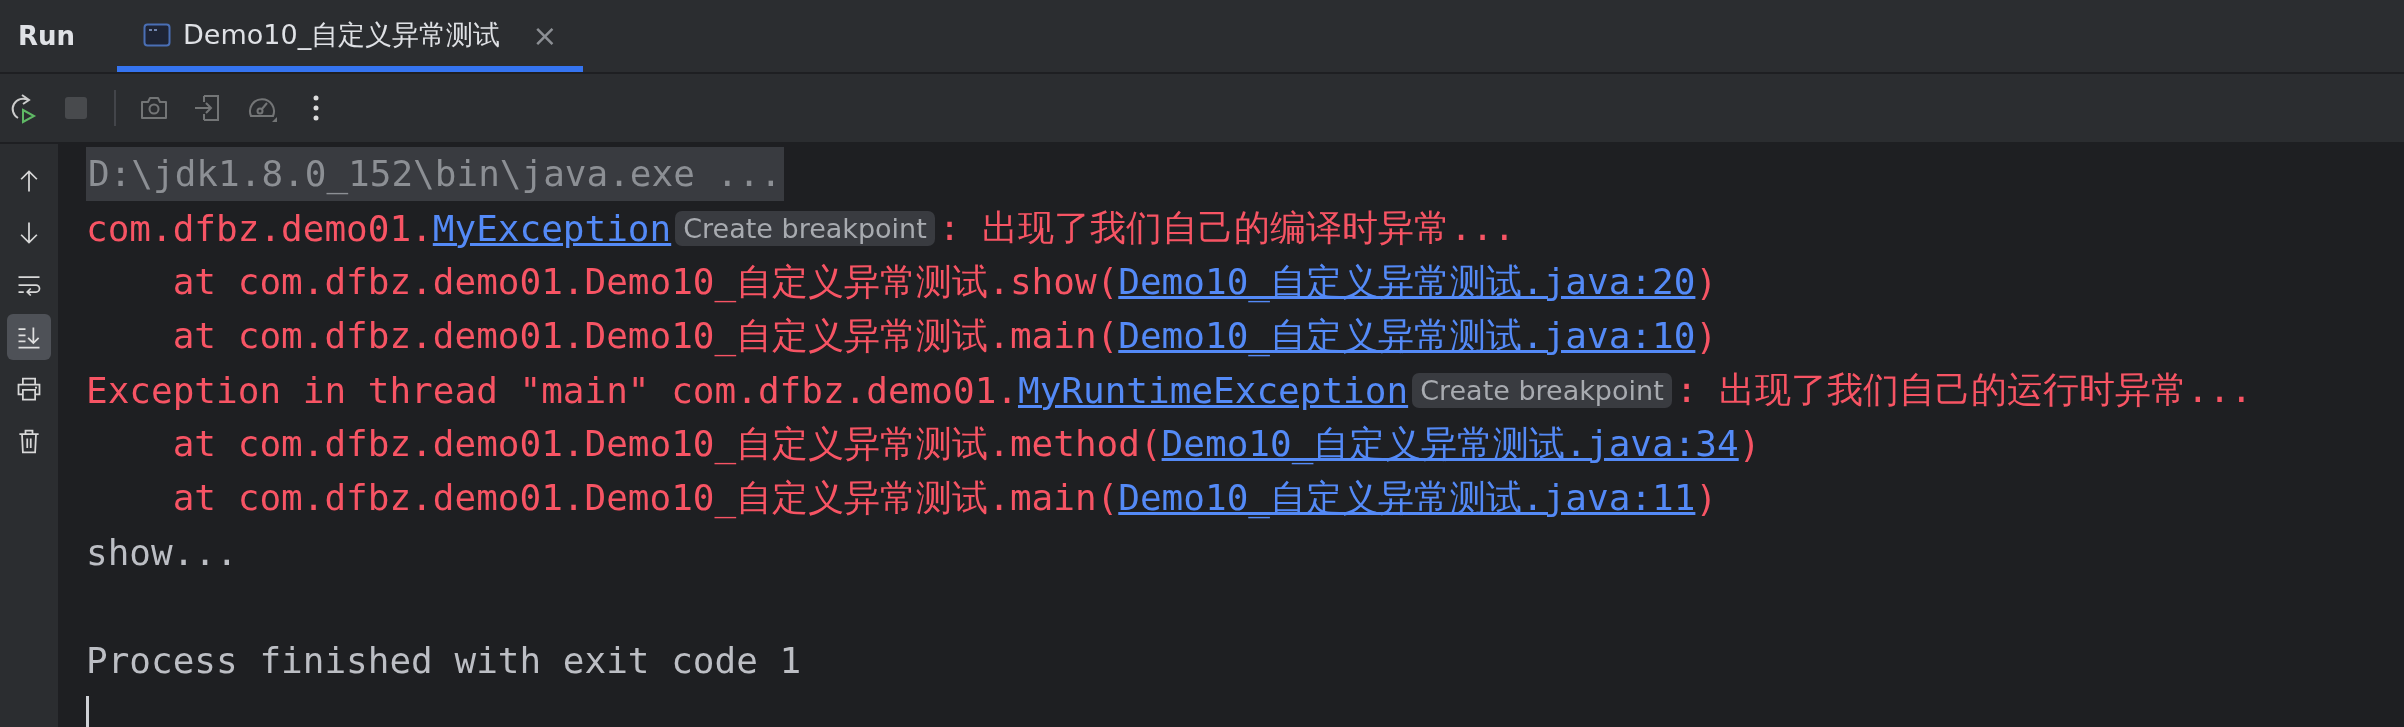  Describe the element at coordinates (350, 36) in the screenshot. I see `run-tab: Demo10_自定义异常测试 ×` at that location.